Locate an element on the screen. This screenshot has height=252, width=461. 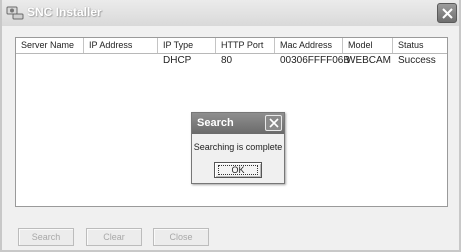
window-title: SNC Installer is located at coordinates (64, 12).